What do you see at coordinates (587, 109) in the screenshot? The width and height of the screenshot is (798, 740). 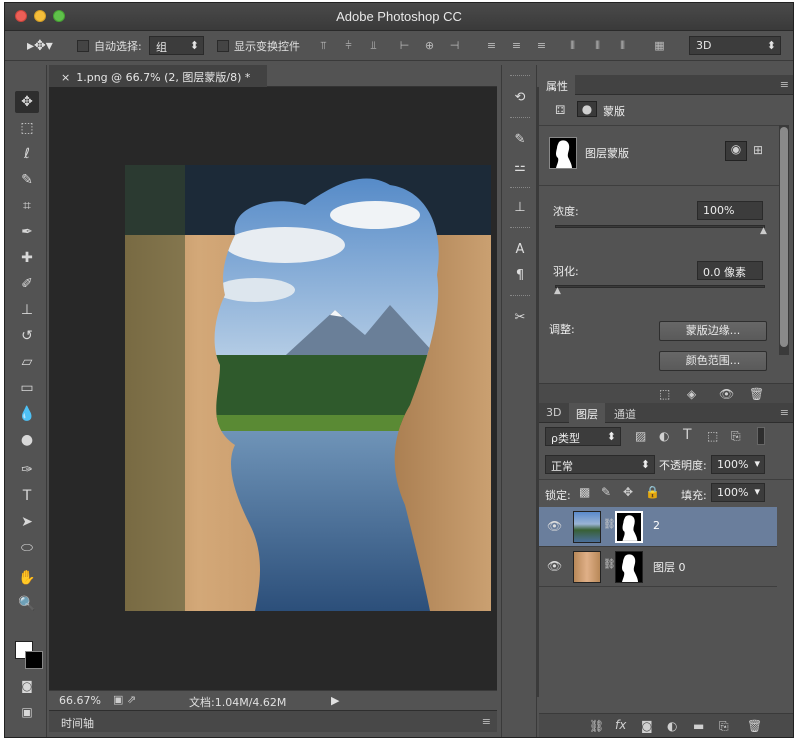 I see `mask-type-icon: ●` at bounding box center [587, 109].